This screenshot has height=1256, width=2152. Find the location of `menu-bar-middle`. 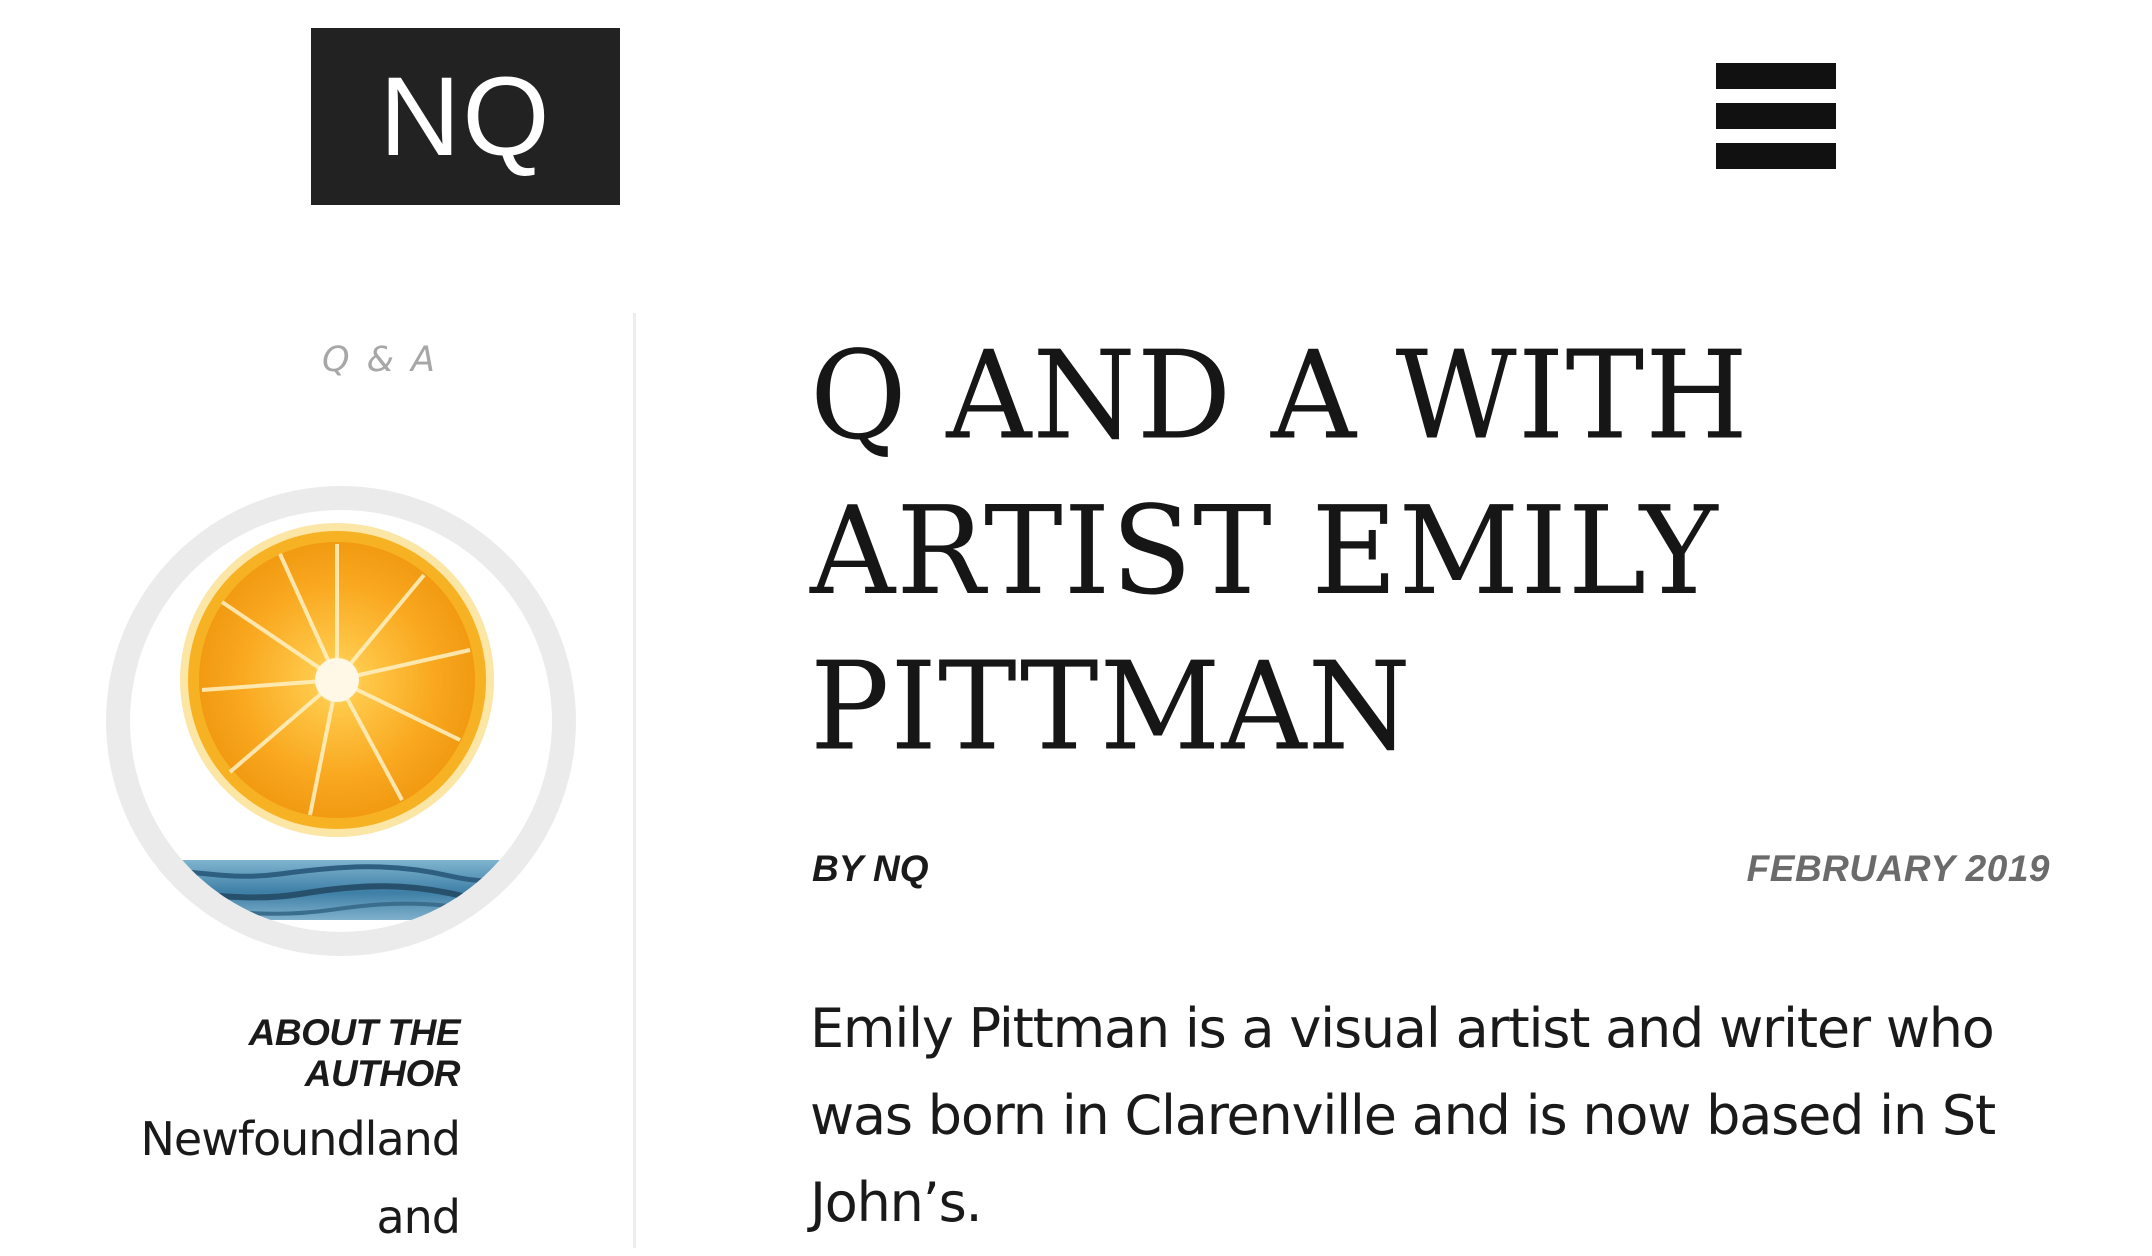

menu-bar-middle is located at coordinates (1776, 116).